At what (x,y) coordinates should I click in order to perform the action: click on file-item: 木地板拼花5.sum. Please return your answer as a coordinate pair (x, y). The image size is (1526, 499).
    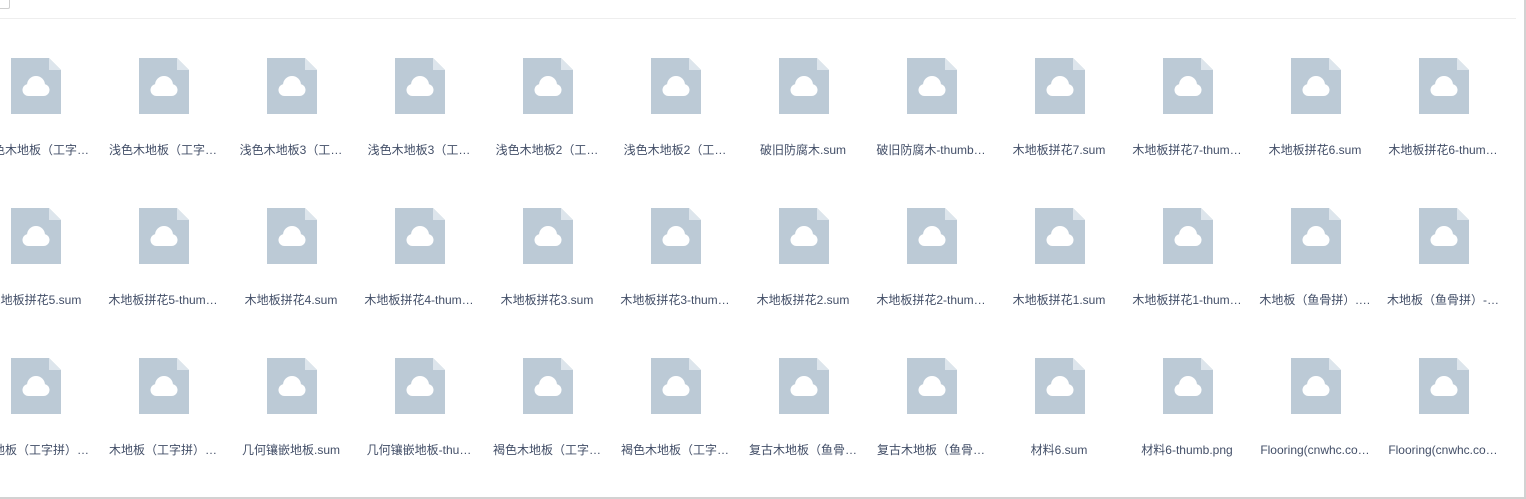
    Looking at the image, I should click on (49, 258).